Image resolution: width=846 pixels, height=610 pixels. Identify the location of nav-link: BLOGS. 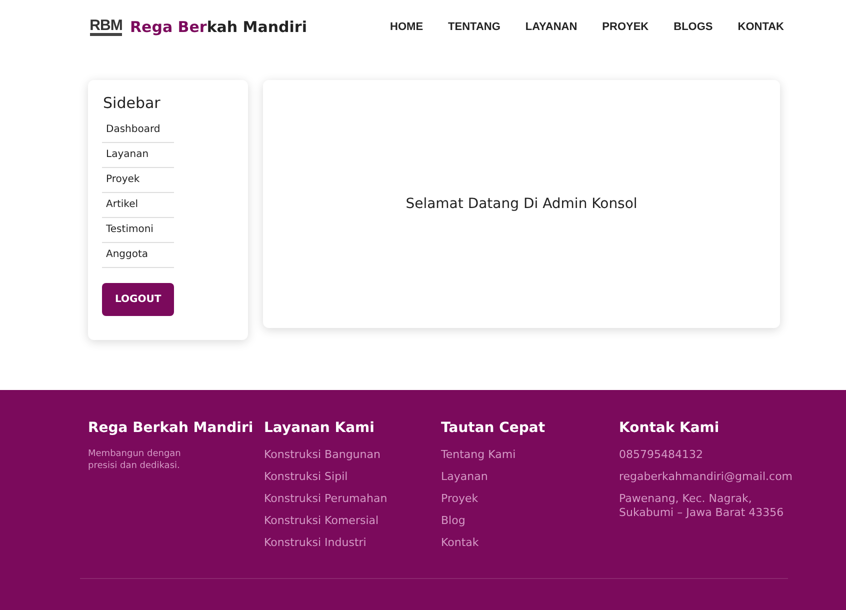
(693, 27).